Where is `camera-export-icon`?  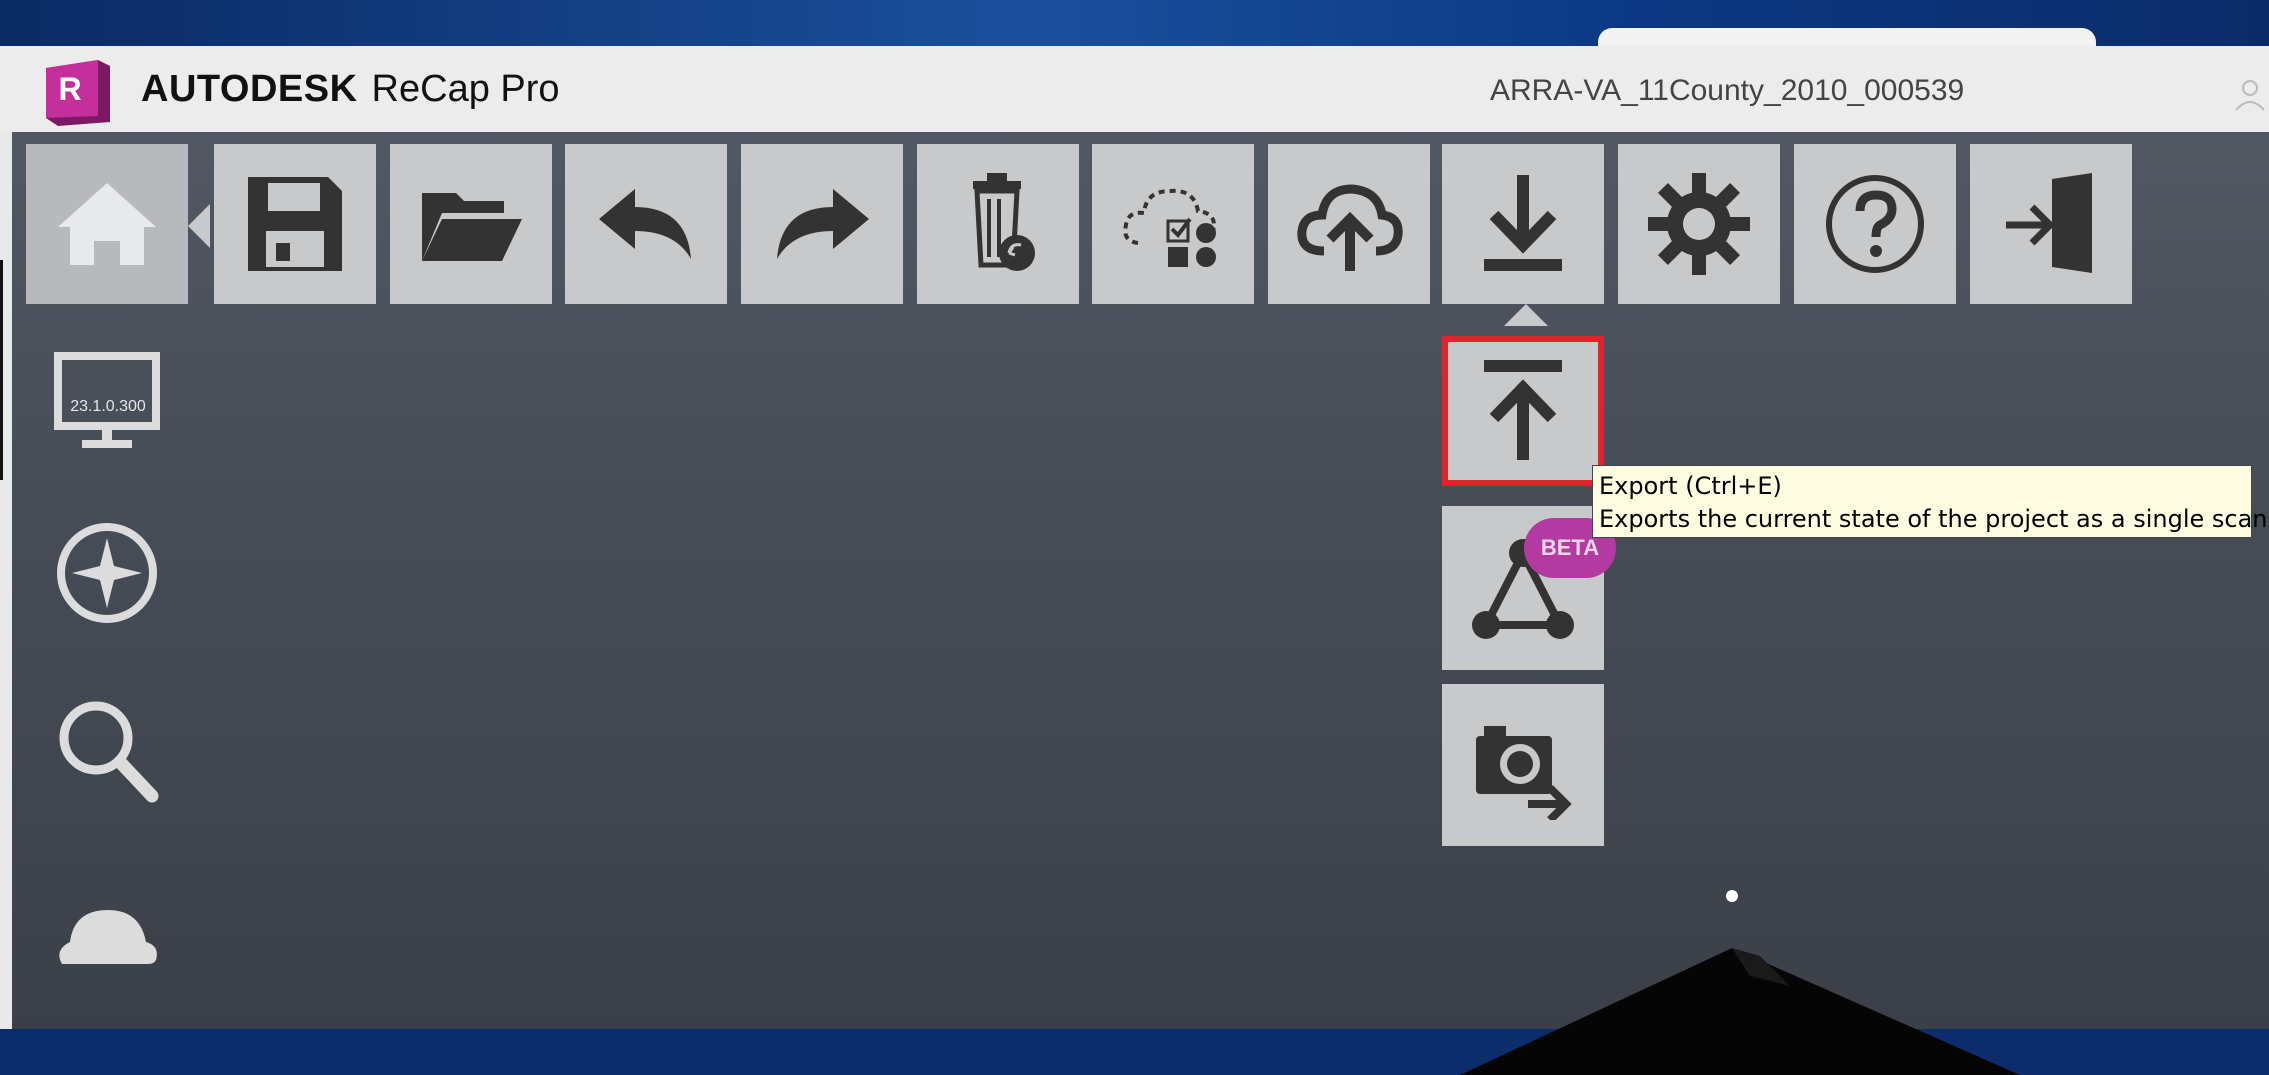
camera-export-icon is located at coordinates (1524, 773).